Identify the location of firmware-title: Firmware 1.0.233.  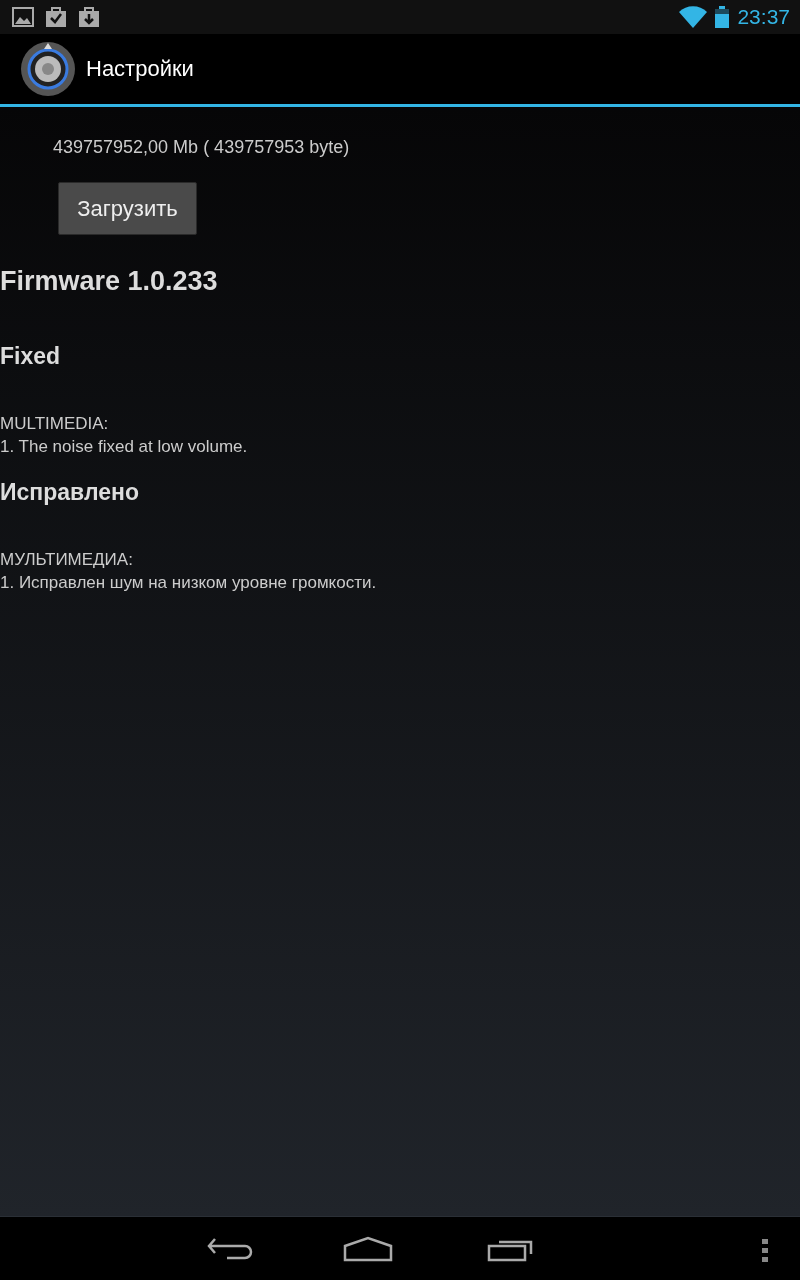
(109, 281).